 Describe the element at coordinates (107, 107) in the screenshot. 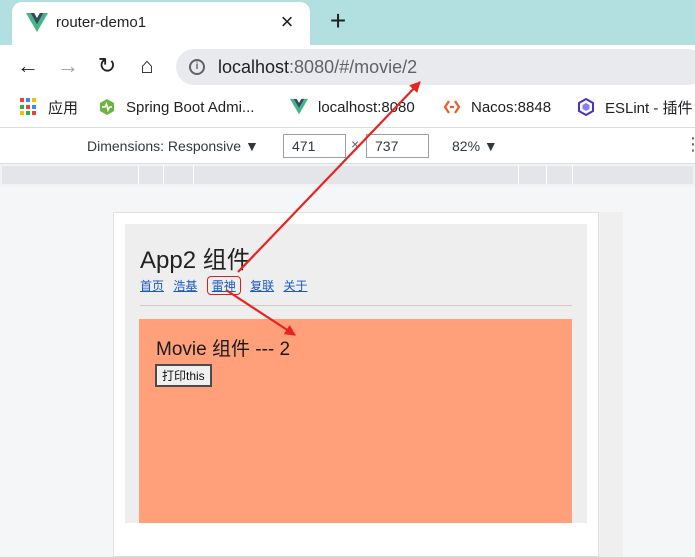

I see `spring-boot-admin-icon` at that location.